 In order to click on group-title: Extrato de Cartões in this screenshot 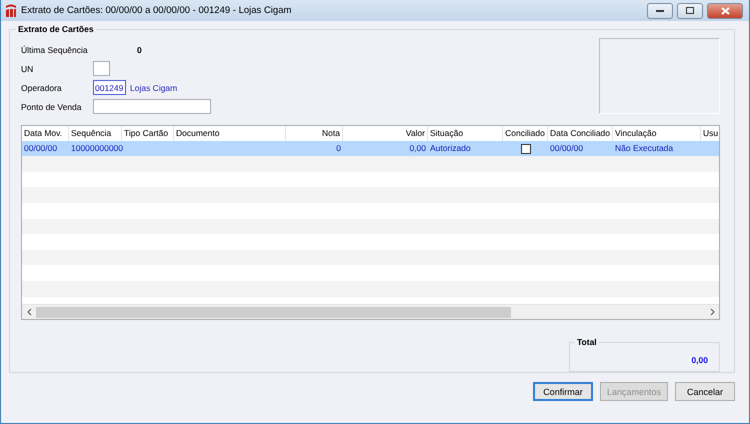, I will do `click(56, 29)`.